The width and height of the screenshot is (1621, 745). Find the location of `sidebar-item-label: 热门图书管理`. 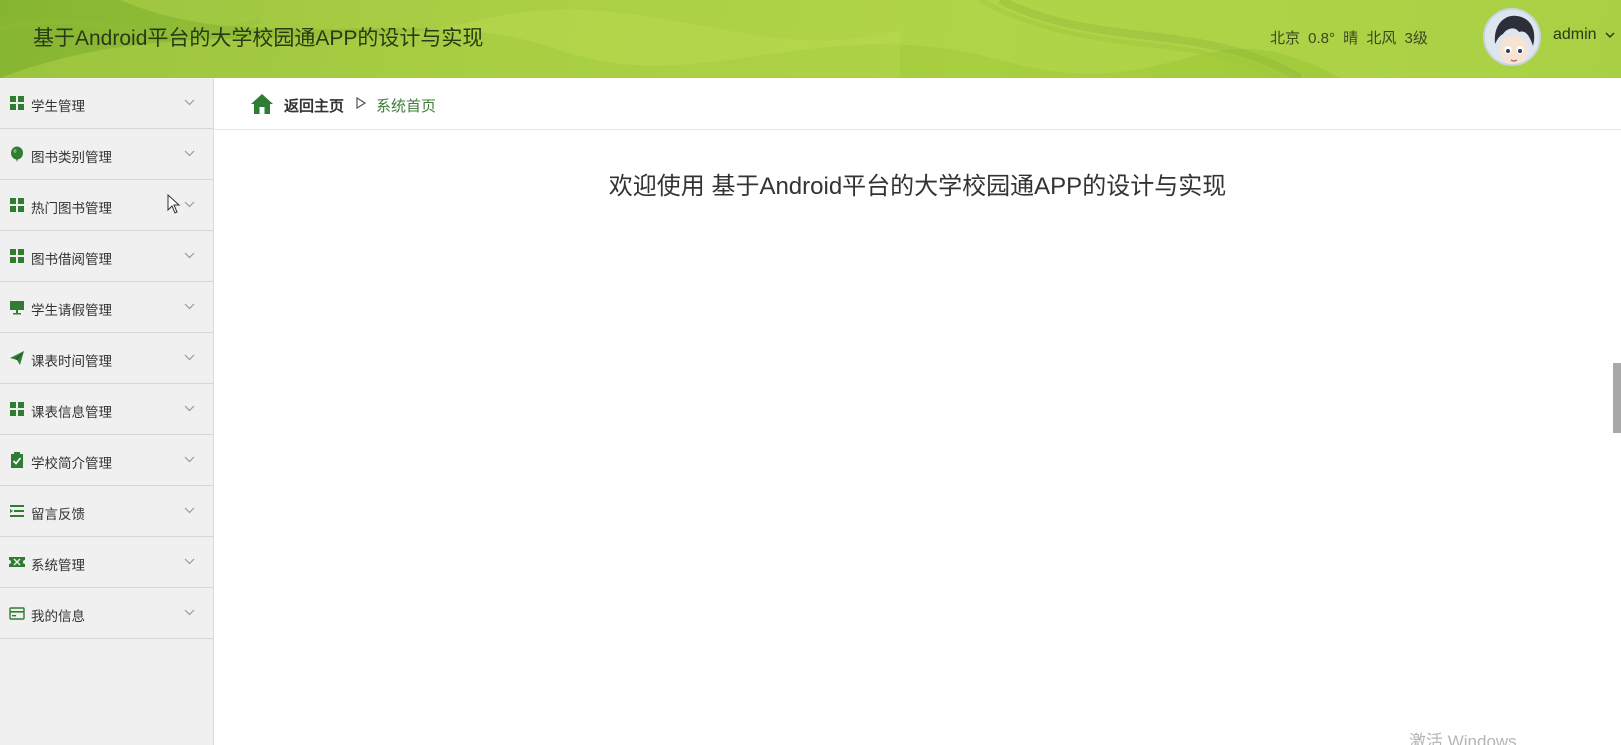

sidebar-item-label: 热门图书管理 is located at coordinates (71, 208).